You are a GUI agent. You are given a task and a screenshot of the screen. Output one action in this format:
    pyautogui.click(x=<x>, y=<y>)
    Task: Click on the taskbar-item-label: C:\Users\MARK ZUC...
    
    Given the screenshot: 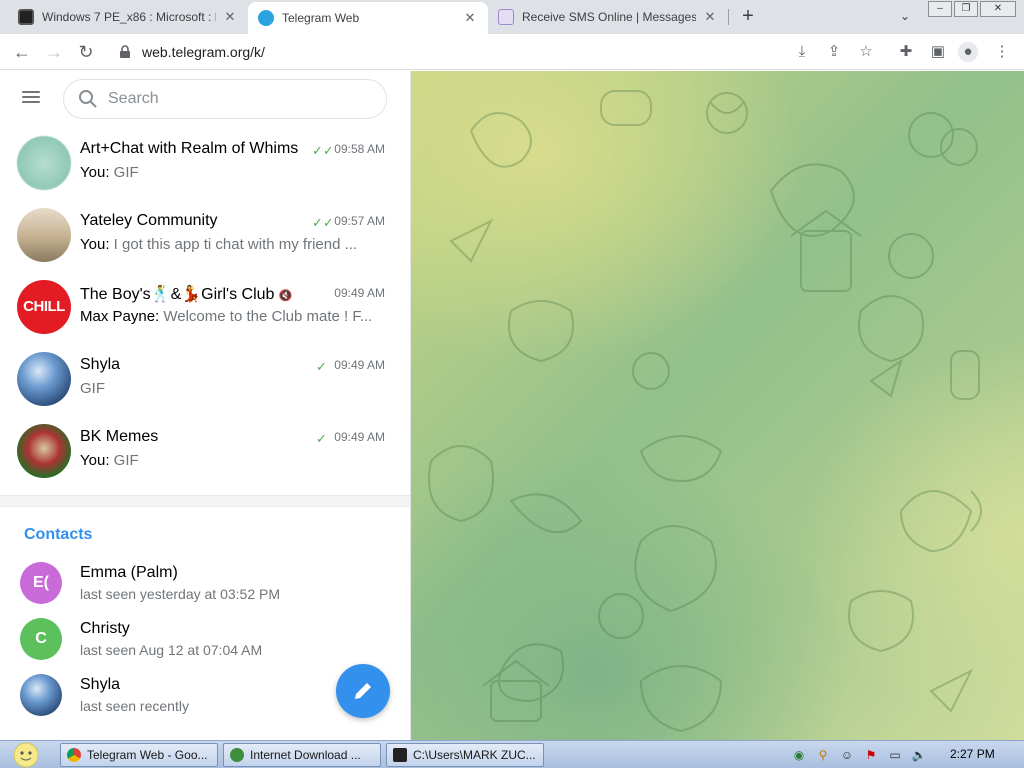 What is the action you would take?
    pyautogui.click(x=474, y=755)
    